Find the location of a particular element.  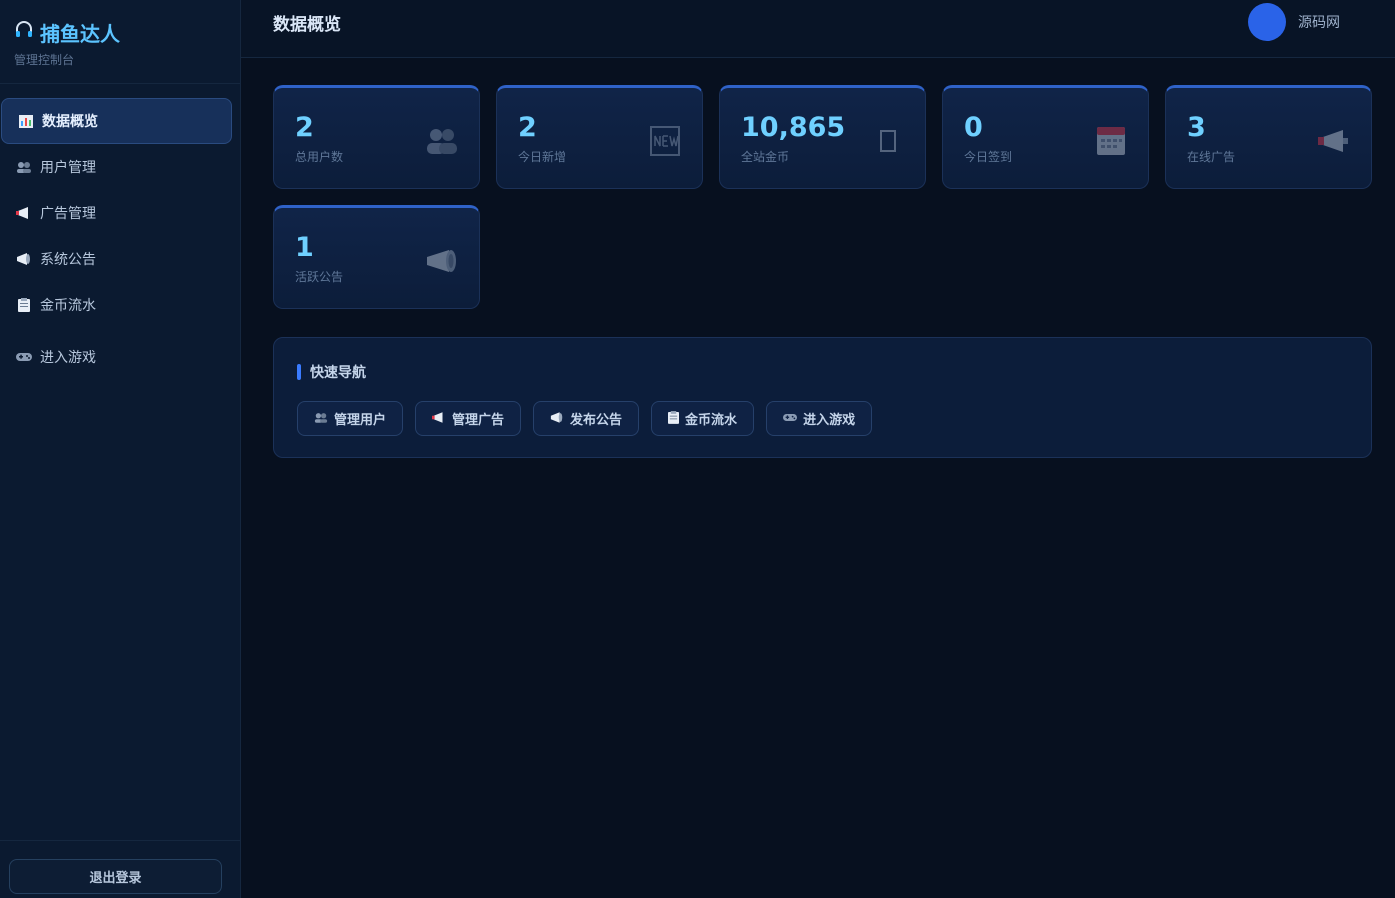

sidebar-item-label: 金币流水 is located at coordinates (68, 306).